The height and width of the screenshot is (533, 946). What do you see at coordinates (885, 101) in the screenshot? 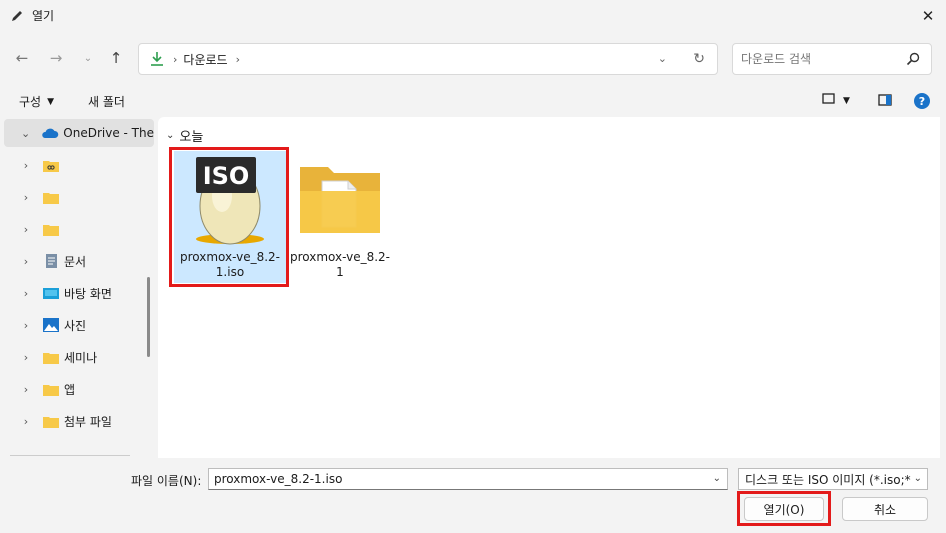
I see `preview-pane-icon` at bounding box center [885, 101].